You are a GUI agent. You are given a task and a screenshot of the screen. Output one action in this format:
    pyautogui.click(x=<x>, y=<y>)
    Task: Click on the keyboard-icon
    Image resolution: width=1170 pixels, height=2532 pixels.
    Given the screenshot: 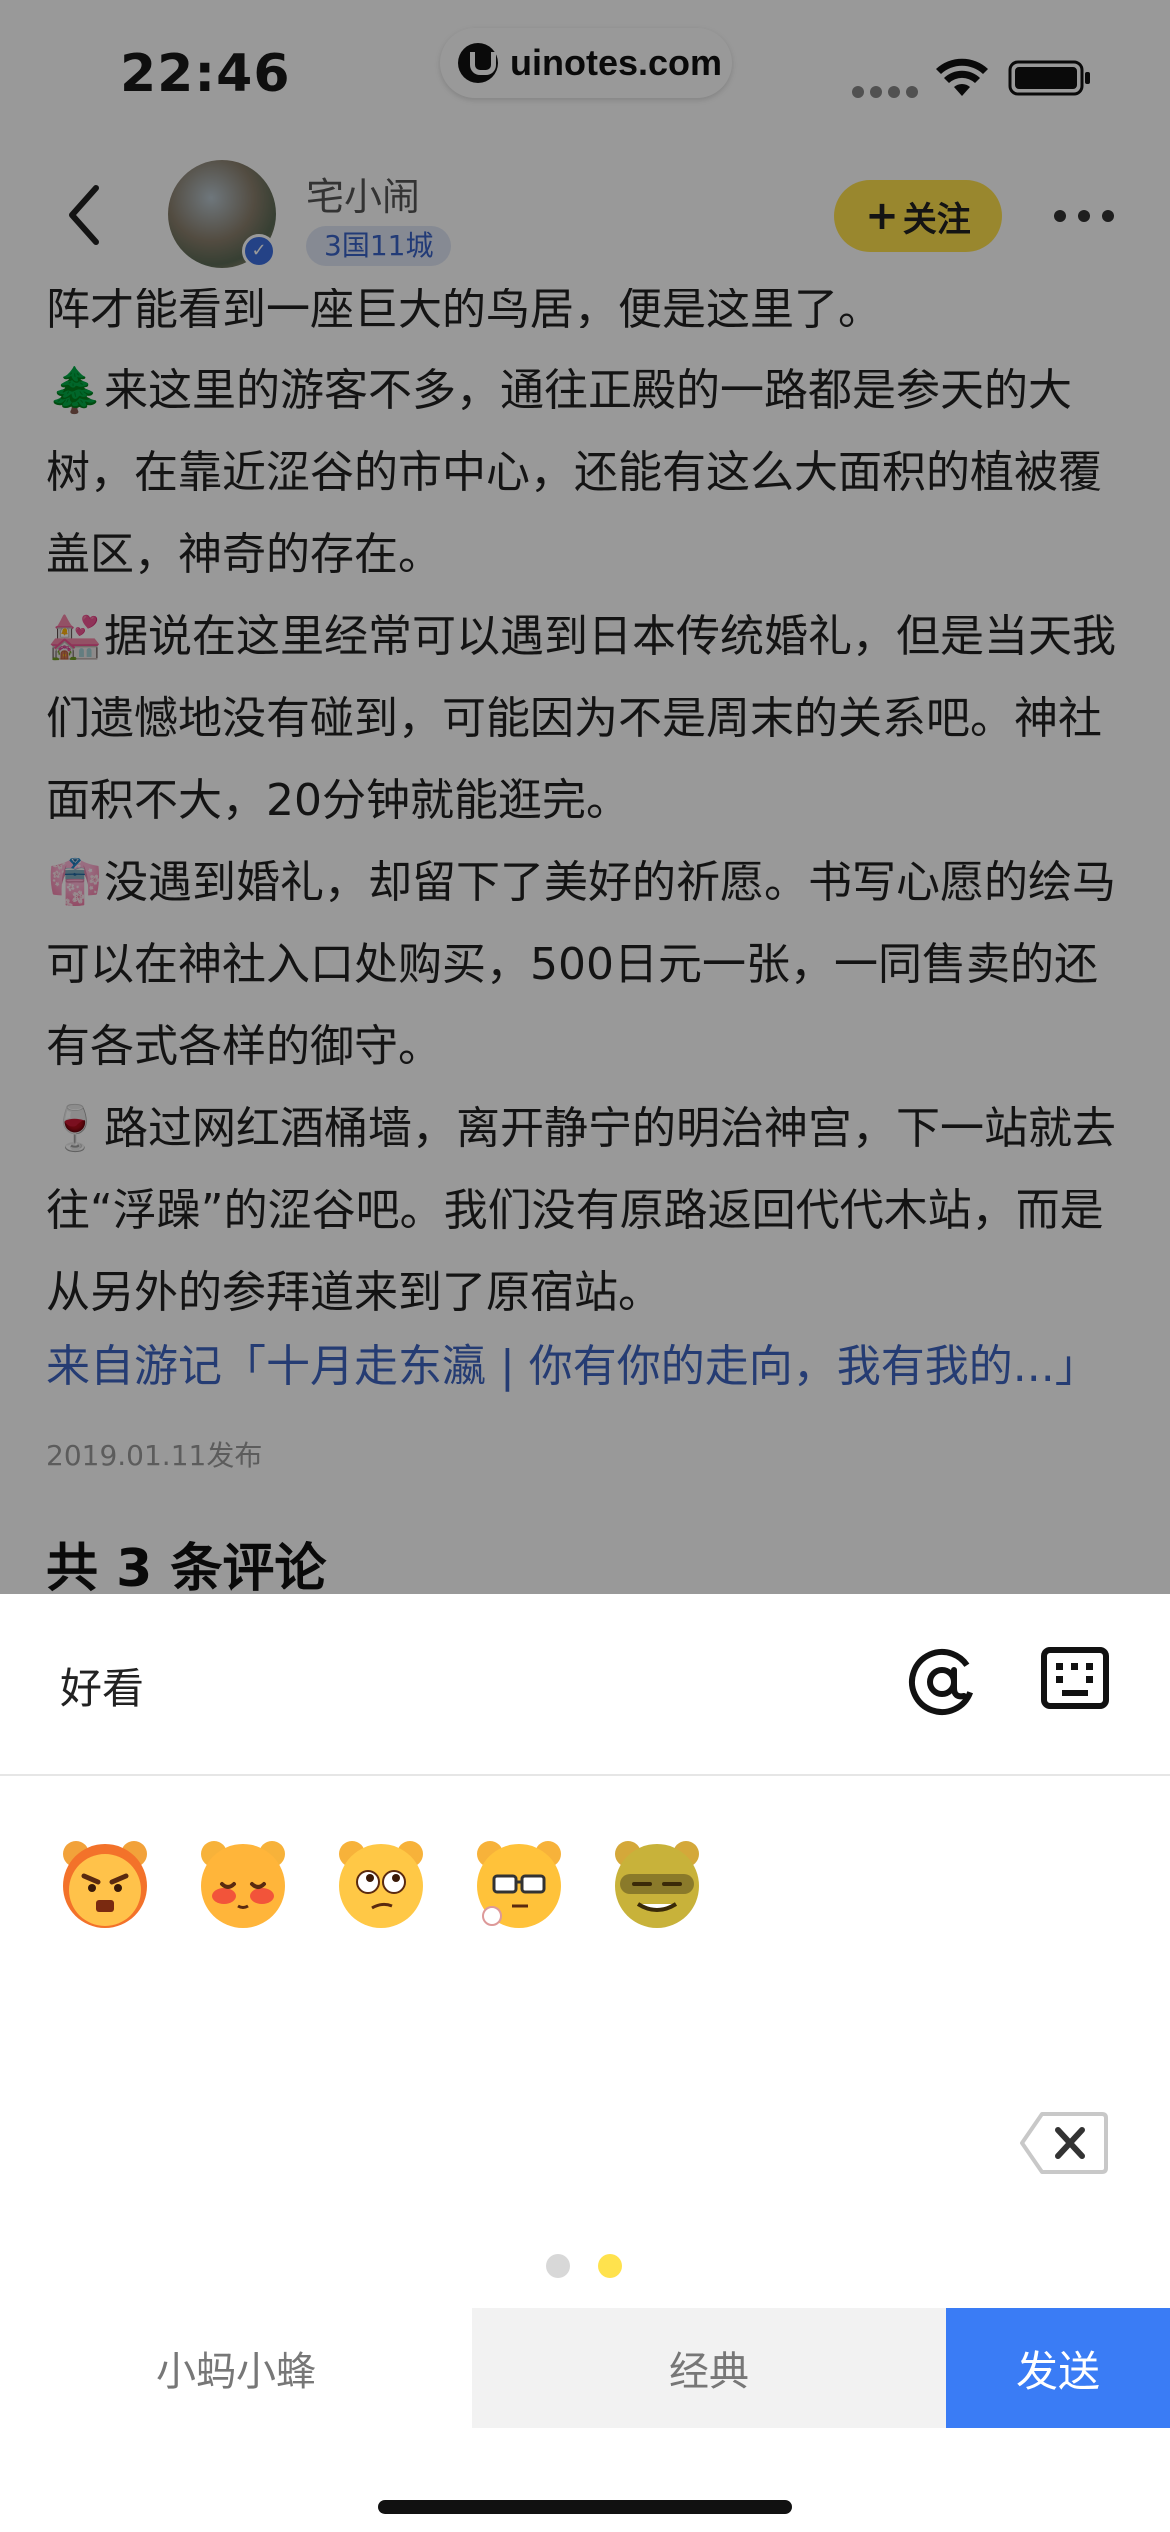 What is the action you would take?
    pyautogui.click(x=1075, y=1678)
    